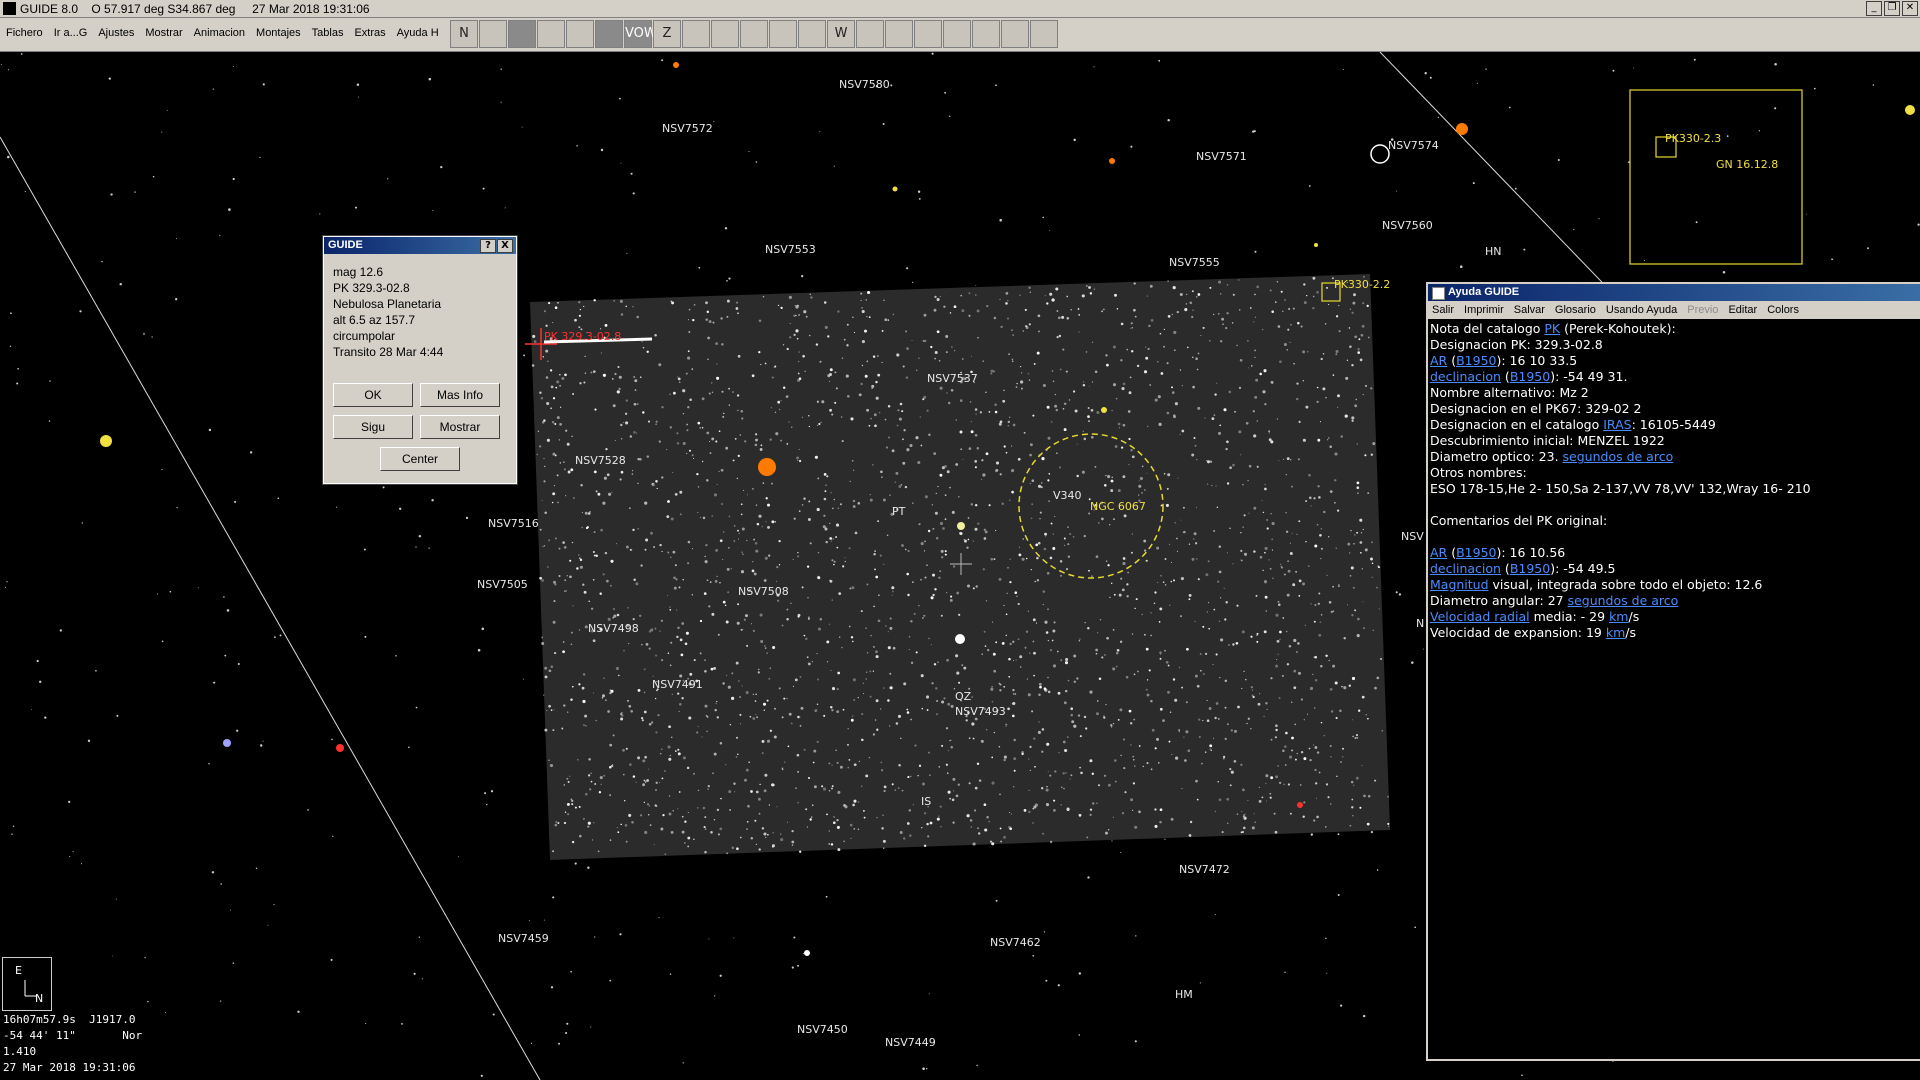  Describe the element at coordinates (1575, 310) in the screenshot. I see `help-menu-item: Glosario` at that location.